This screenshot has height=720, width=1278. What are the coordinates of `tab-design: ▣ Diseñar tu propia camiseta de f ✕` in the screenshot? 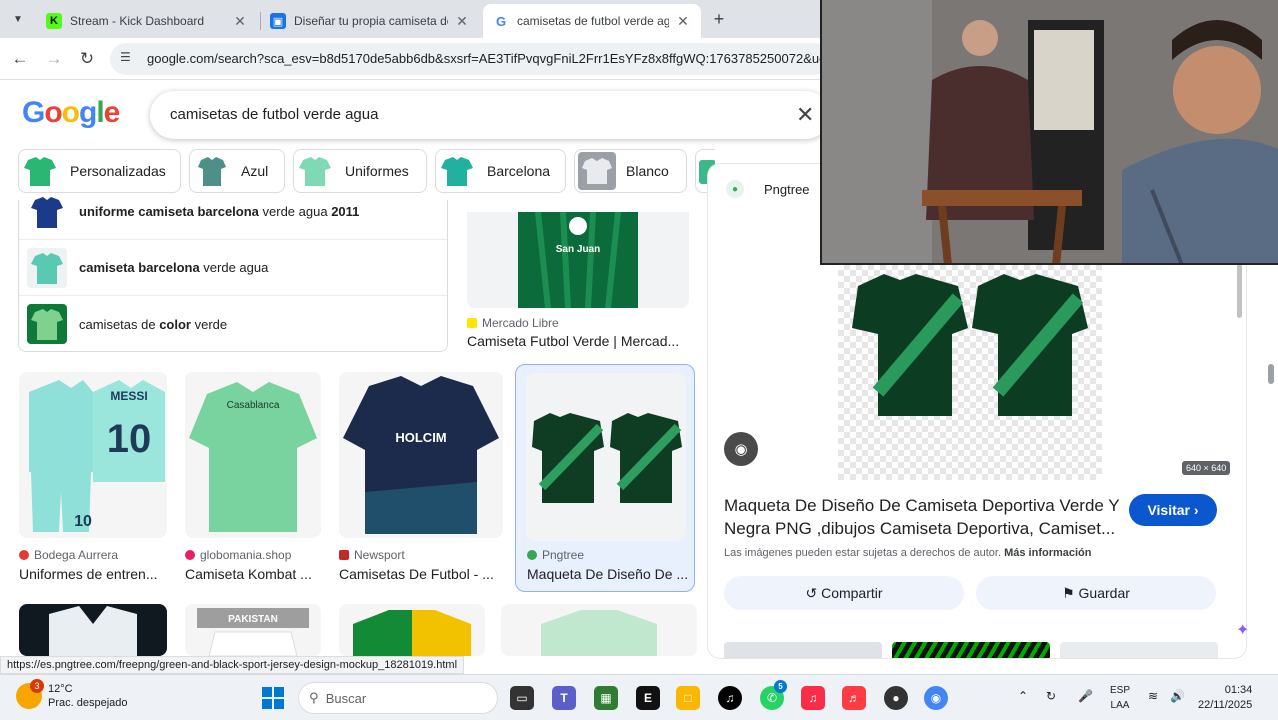 It's located at (370, 21).